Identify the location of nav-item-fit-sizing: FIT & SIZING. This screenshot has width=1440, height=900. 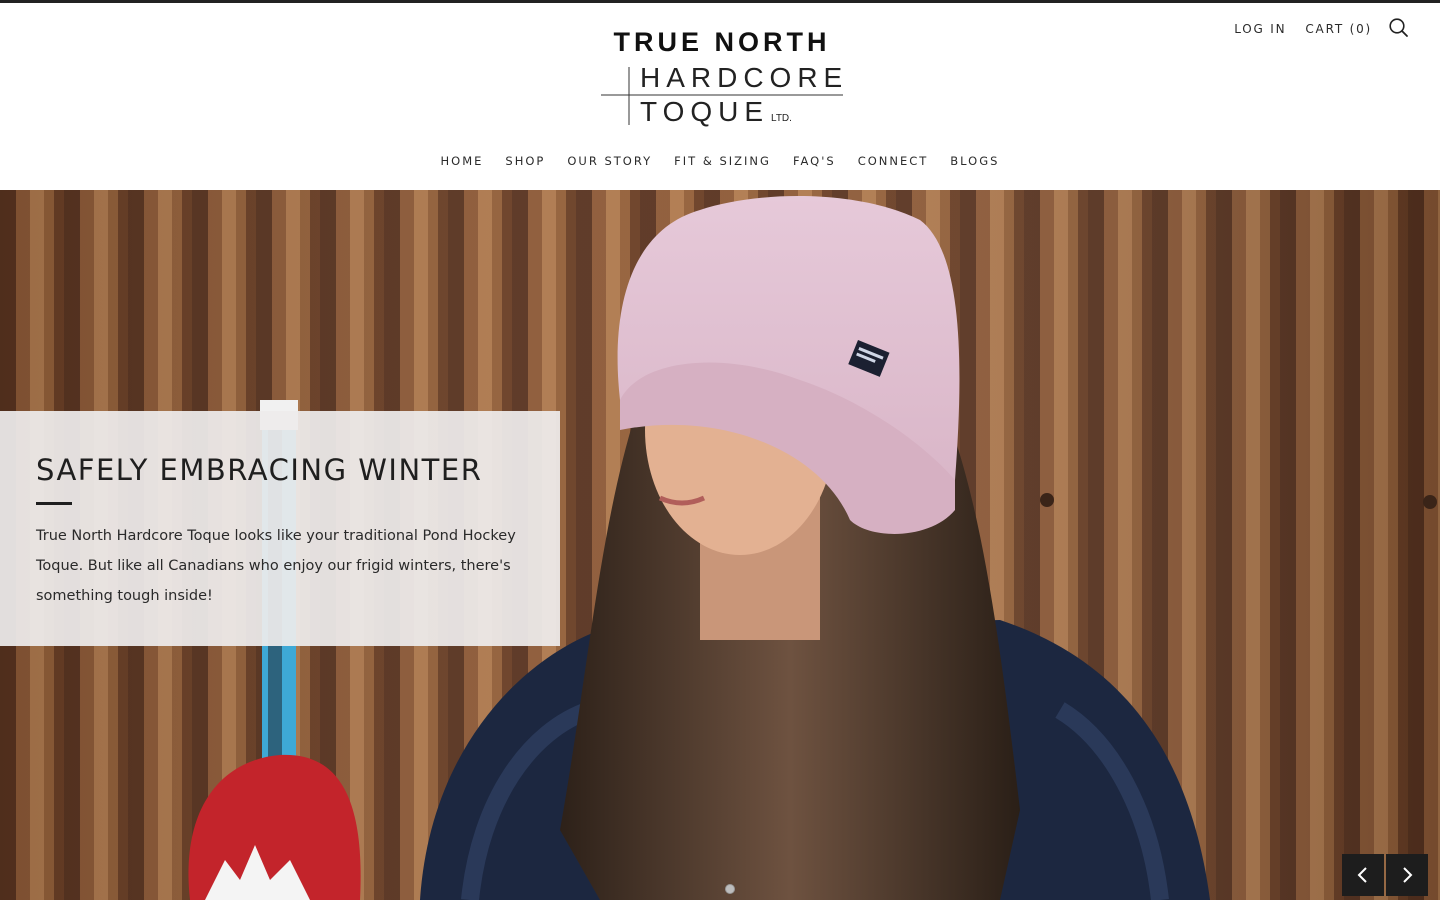
(722, 161).